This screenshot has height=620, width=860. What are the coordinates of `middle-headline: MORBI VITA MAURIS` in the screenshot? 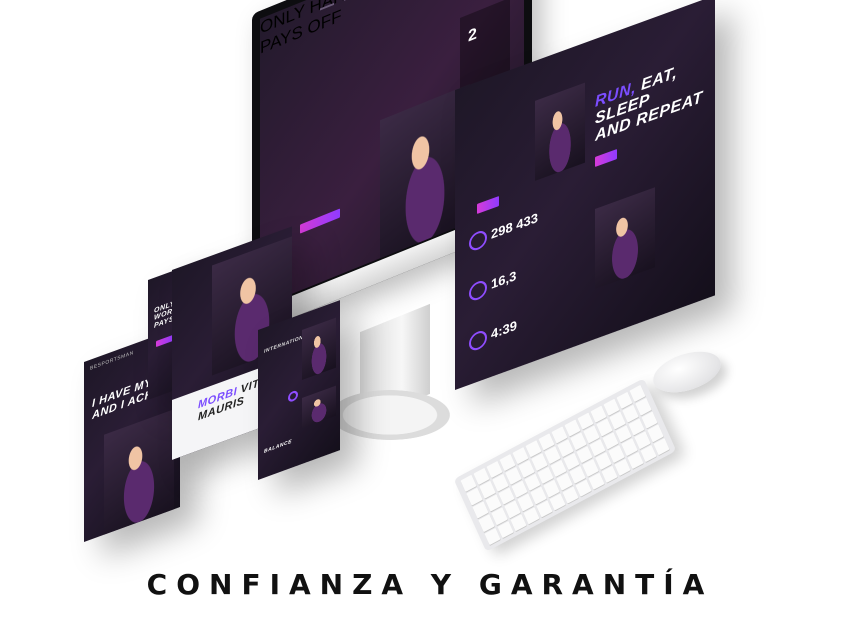 It's located at (232, 398).